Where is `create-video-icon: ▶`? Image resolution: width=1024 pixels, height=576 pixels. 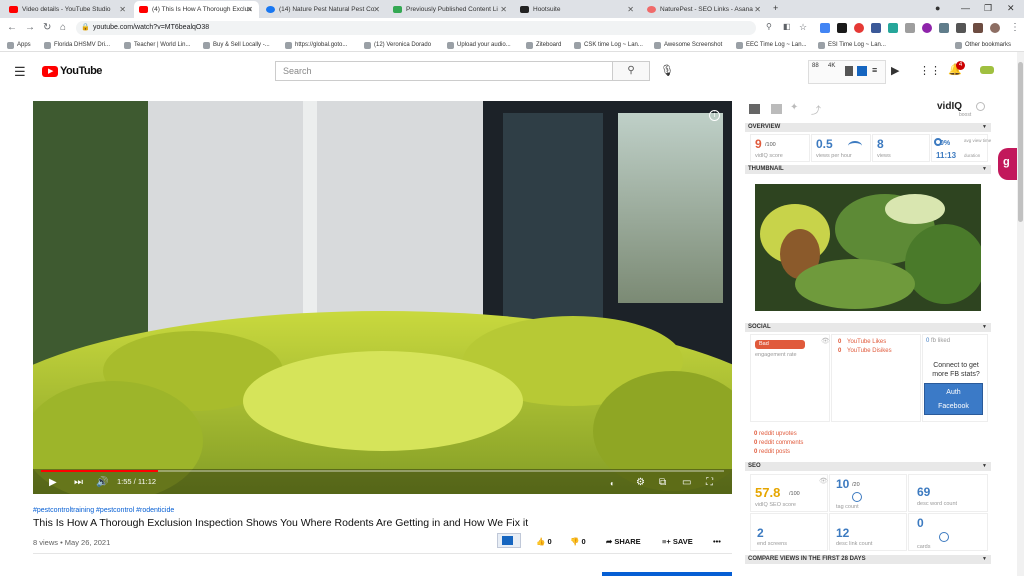 create-video-icon: ▶ is located at coordinates (895, 70).